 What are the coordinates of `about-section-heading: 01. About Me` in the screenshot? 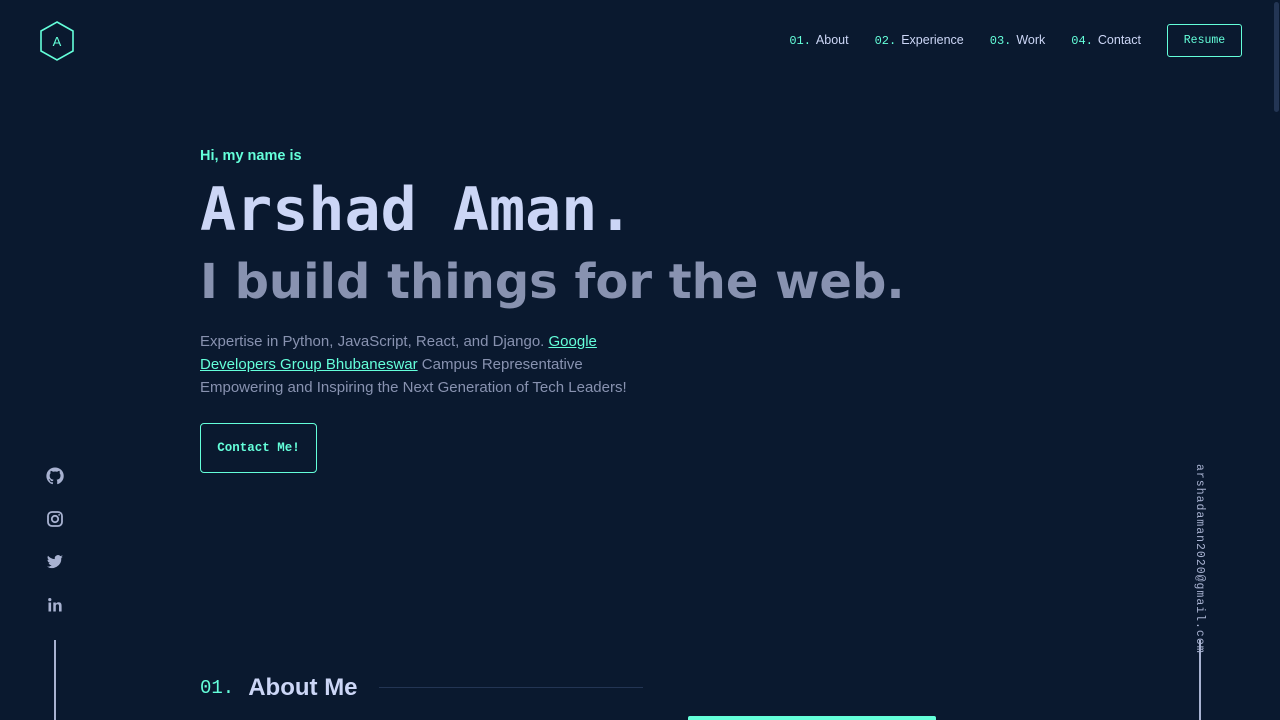 It's located at (279, 688).